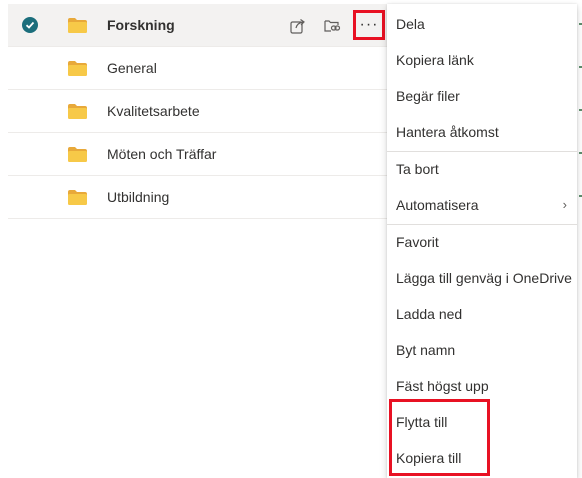  I want to click on copy-link-icon, so click(332, 26).